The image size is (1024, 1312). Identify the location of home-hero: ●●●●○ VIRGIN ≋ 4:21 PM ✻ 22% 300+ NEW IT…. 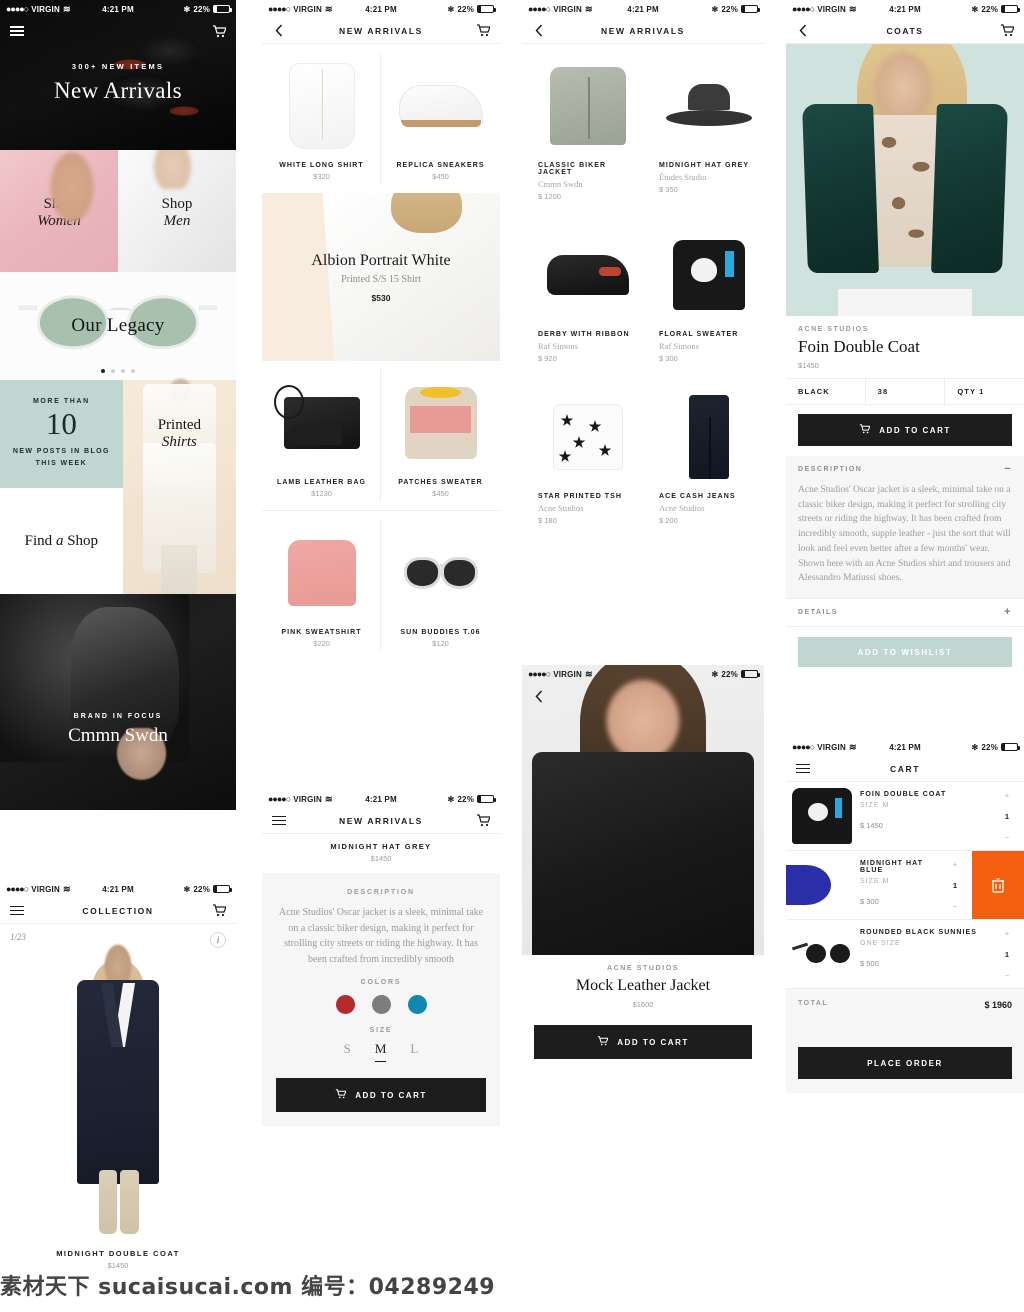
(118, 75).